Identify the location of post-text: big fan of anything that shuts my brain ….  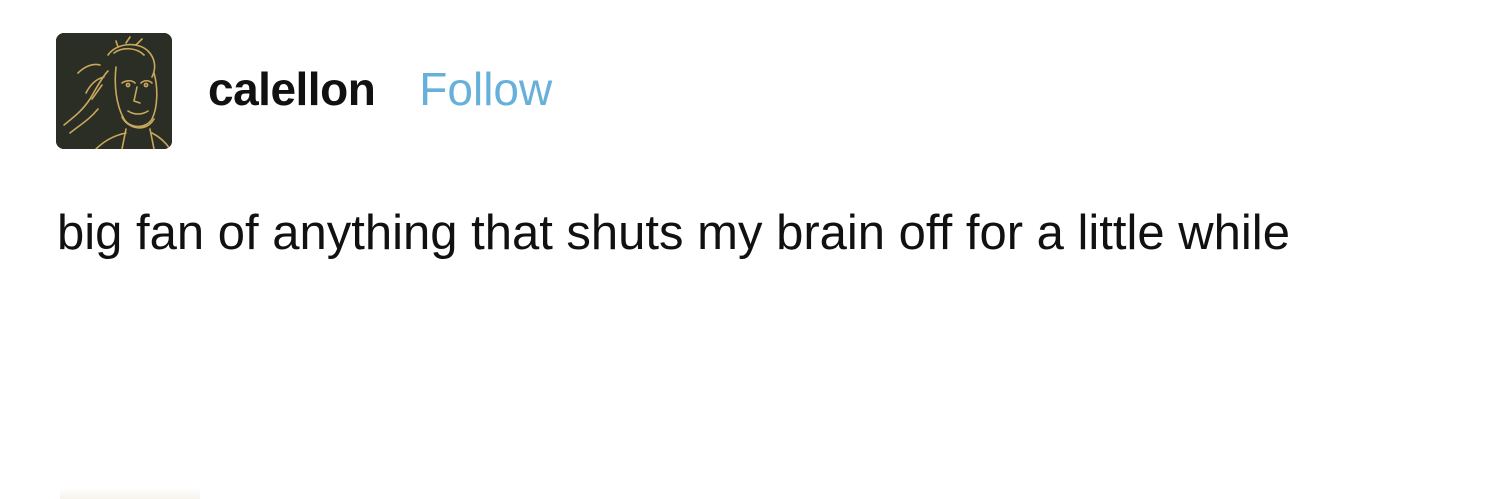
(673, 233).